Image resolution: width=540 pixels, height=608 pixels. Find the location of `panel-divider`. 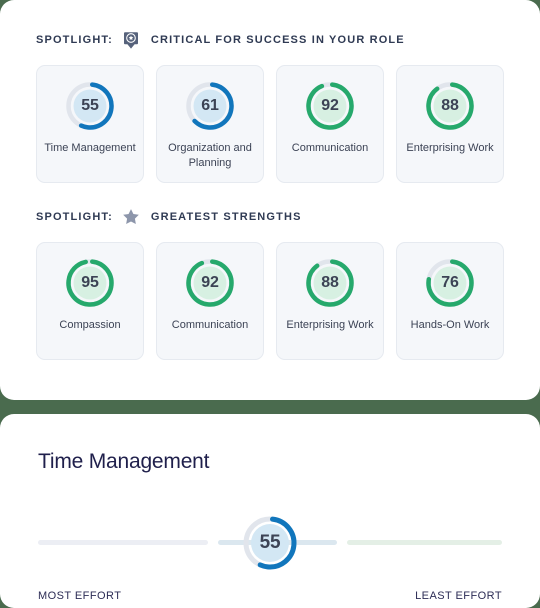

panel-divider is located at coordinates (270, 407).